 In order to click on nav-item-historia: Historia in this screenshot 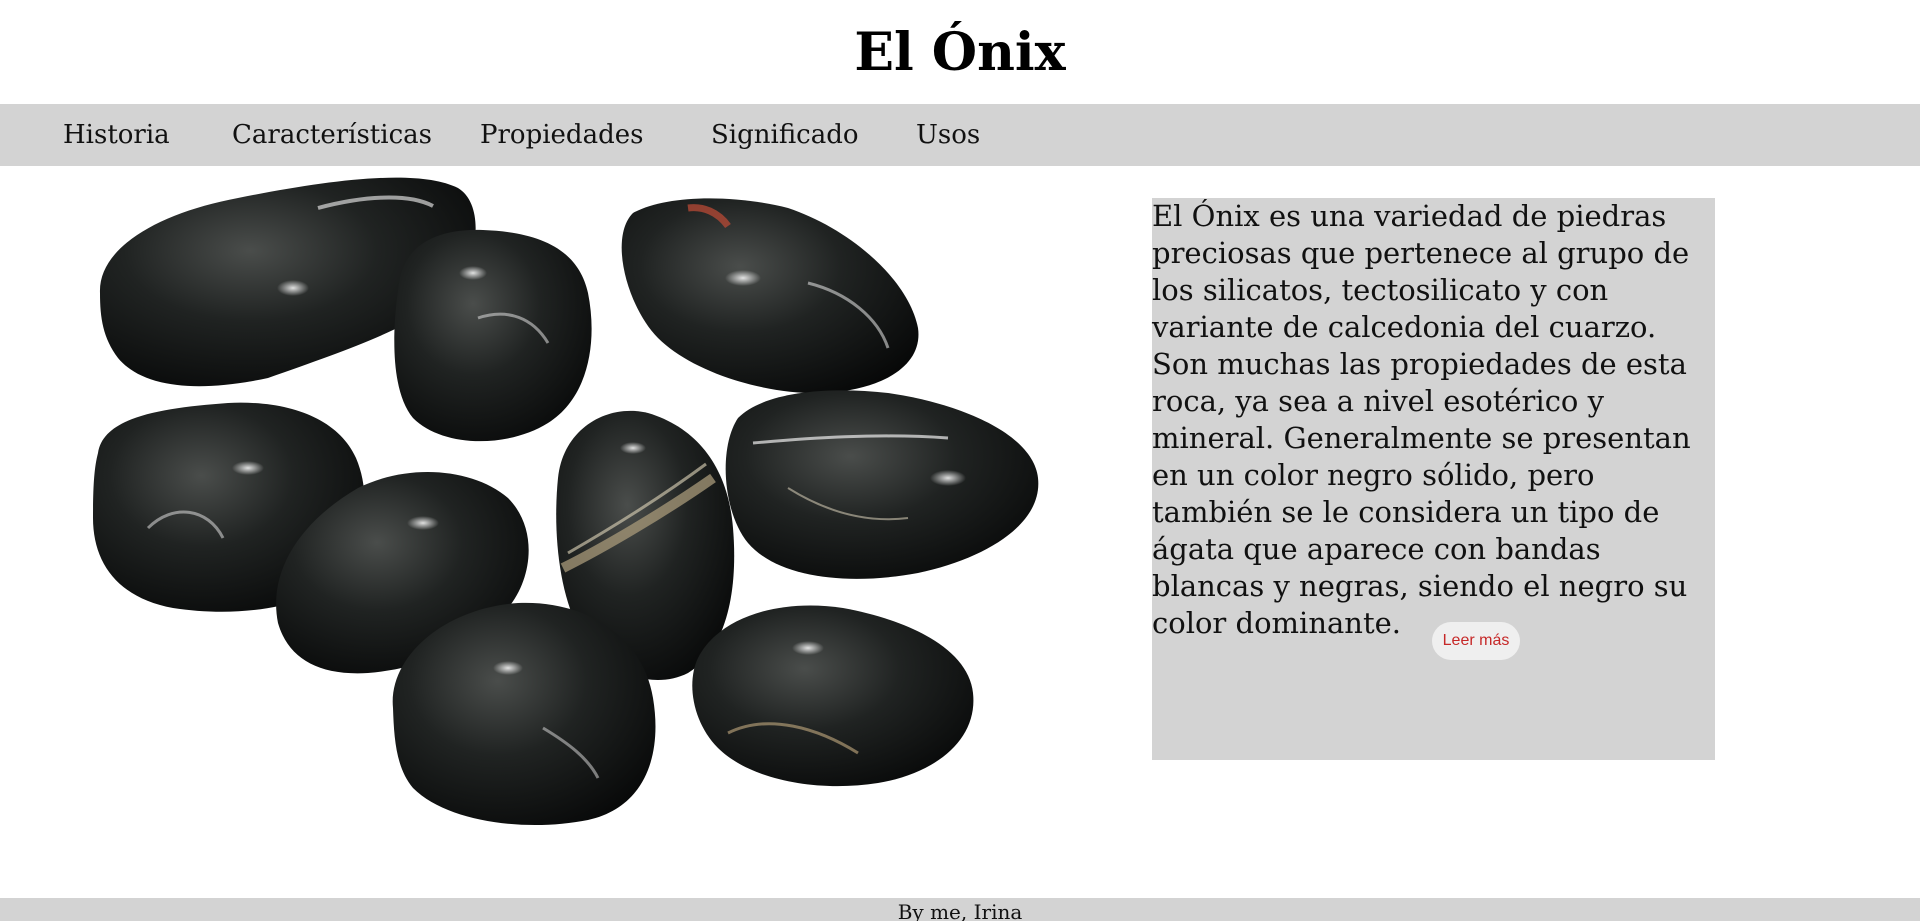, I will do `click(116, 135)`.